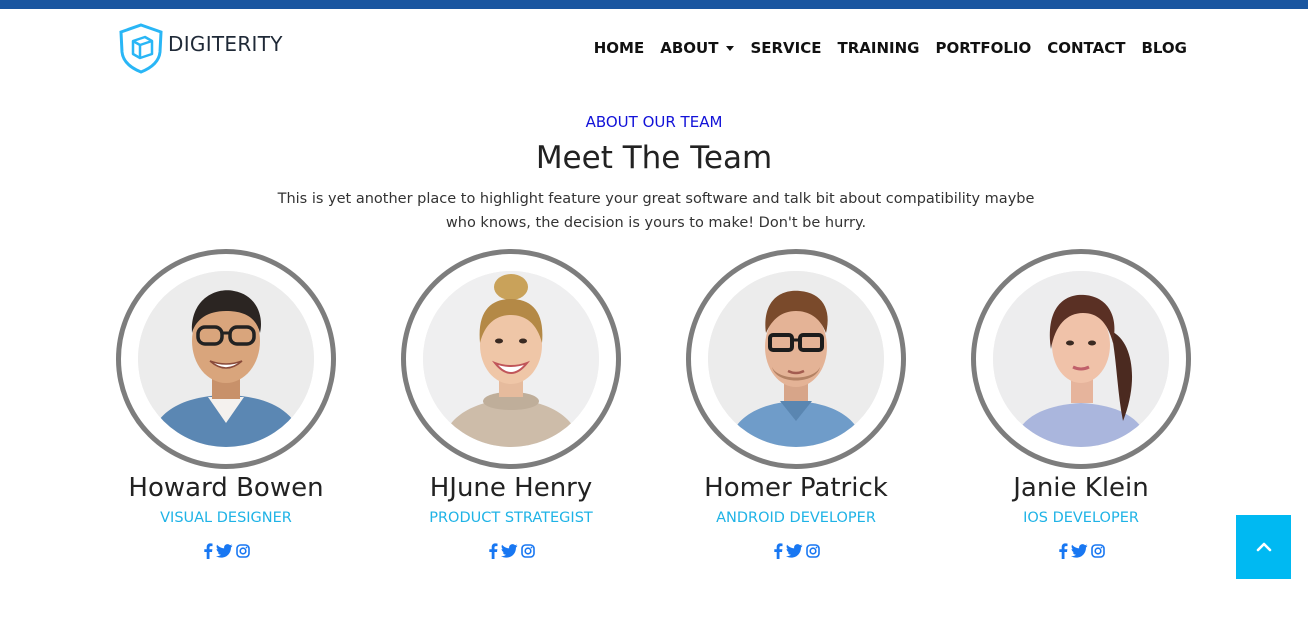 The height and width of the screenshot is (624, 1308). I want to click on woman-bun-photo-icon, so click(511, 359).